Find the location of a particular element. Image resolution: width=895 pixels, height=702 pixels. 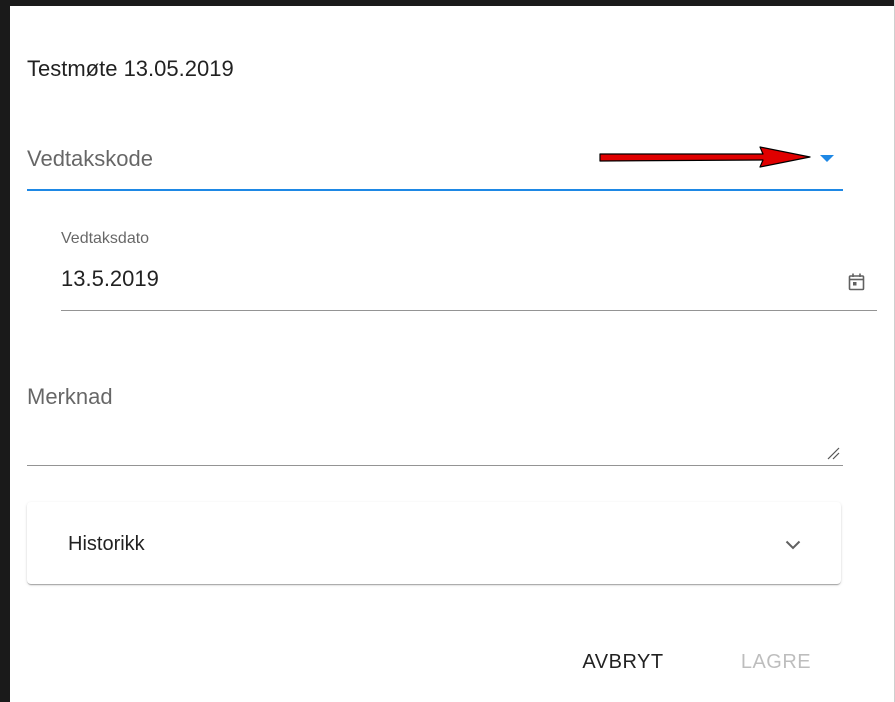

resize-handle-icon is located at coordinates (833, 453).